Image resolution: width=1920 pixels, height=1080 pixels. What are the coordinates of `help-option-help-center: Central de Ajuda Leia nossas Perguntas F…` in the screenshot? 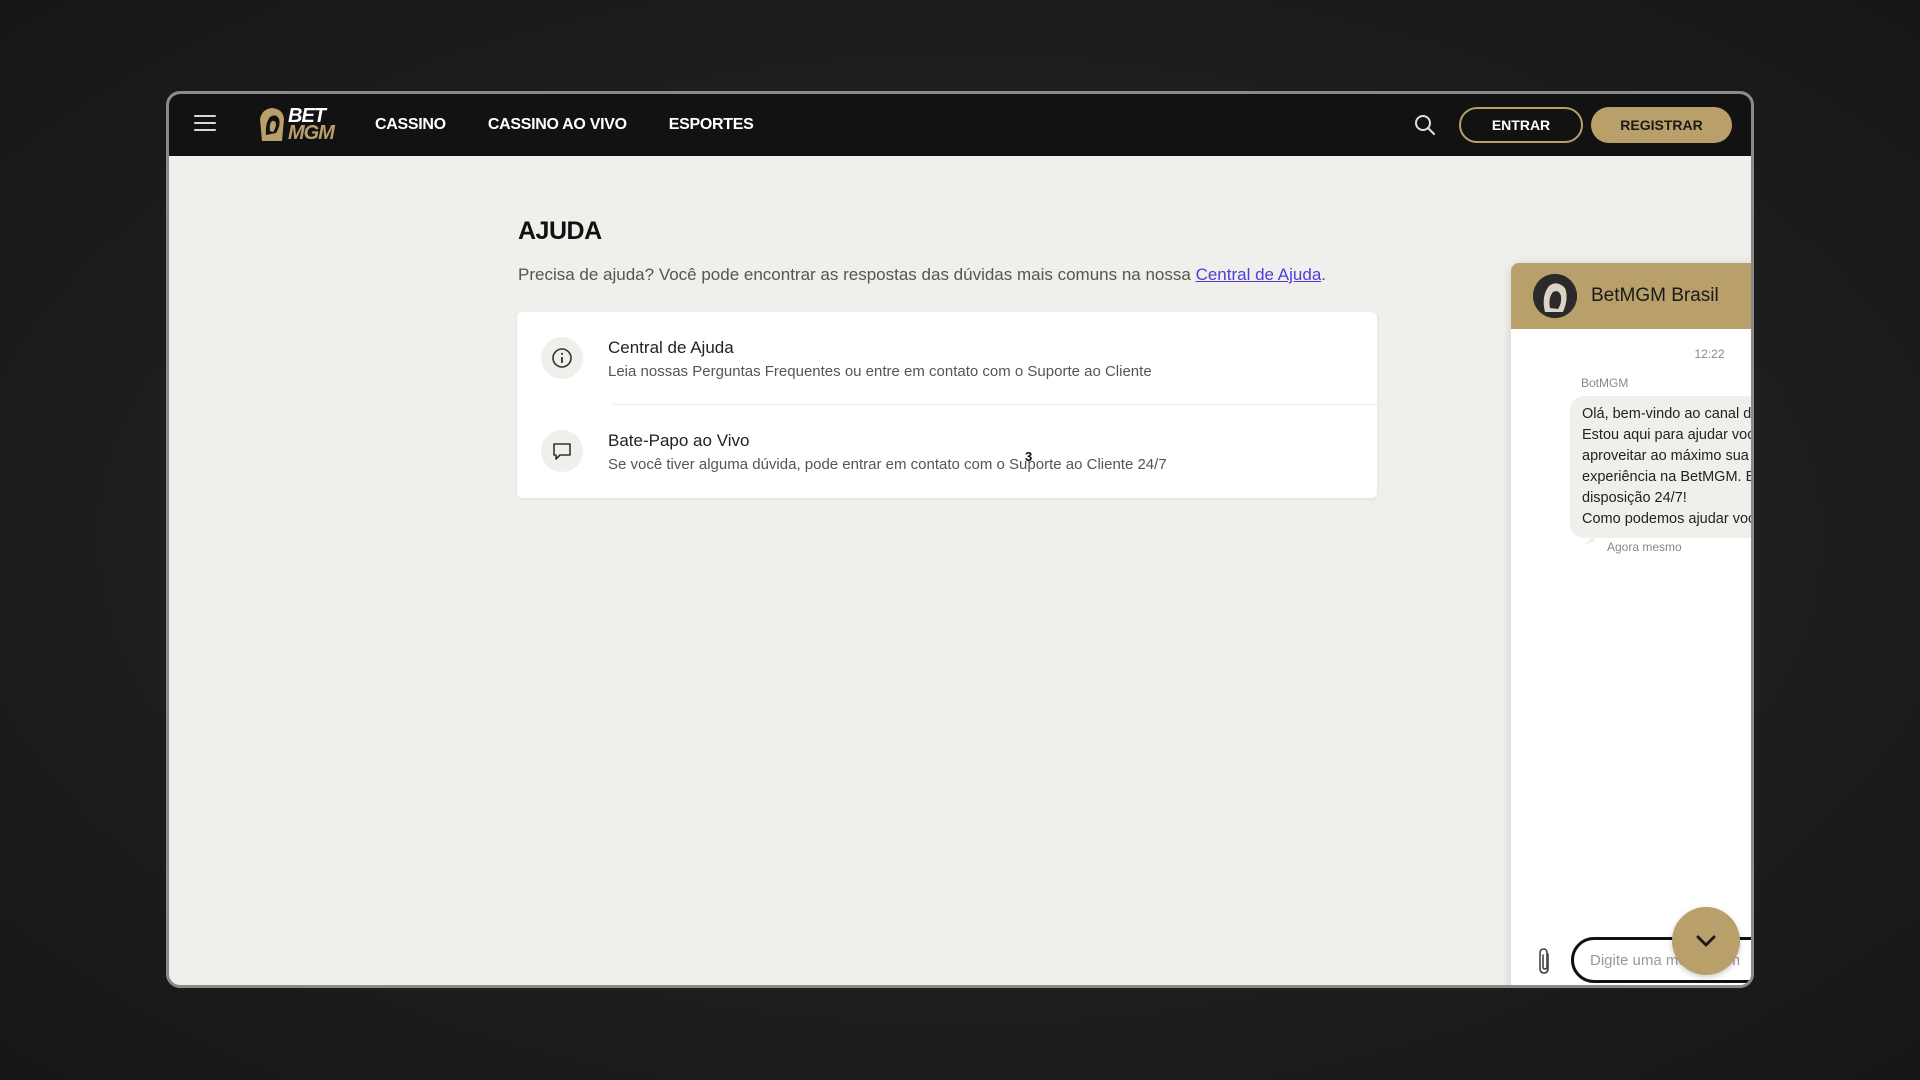 It's located at (947, 358).